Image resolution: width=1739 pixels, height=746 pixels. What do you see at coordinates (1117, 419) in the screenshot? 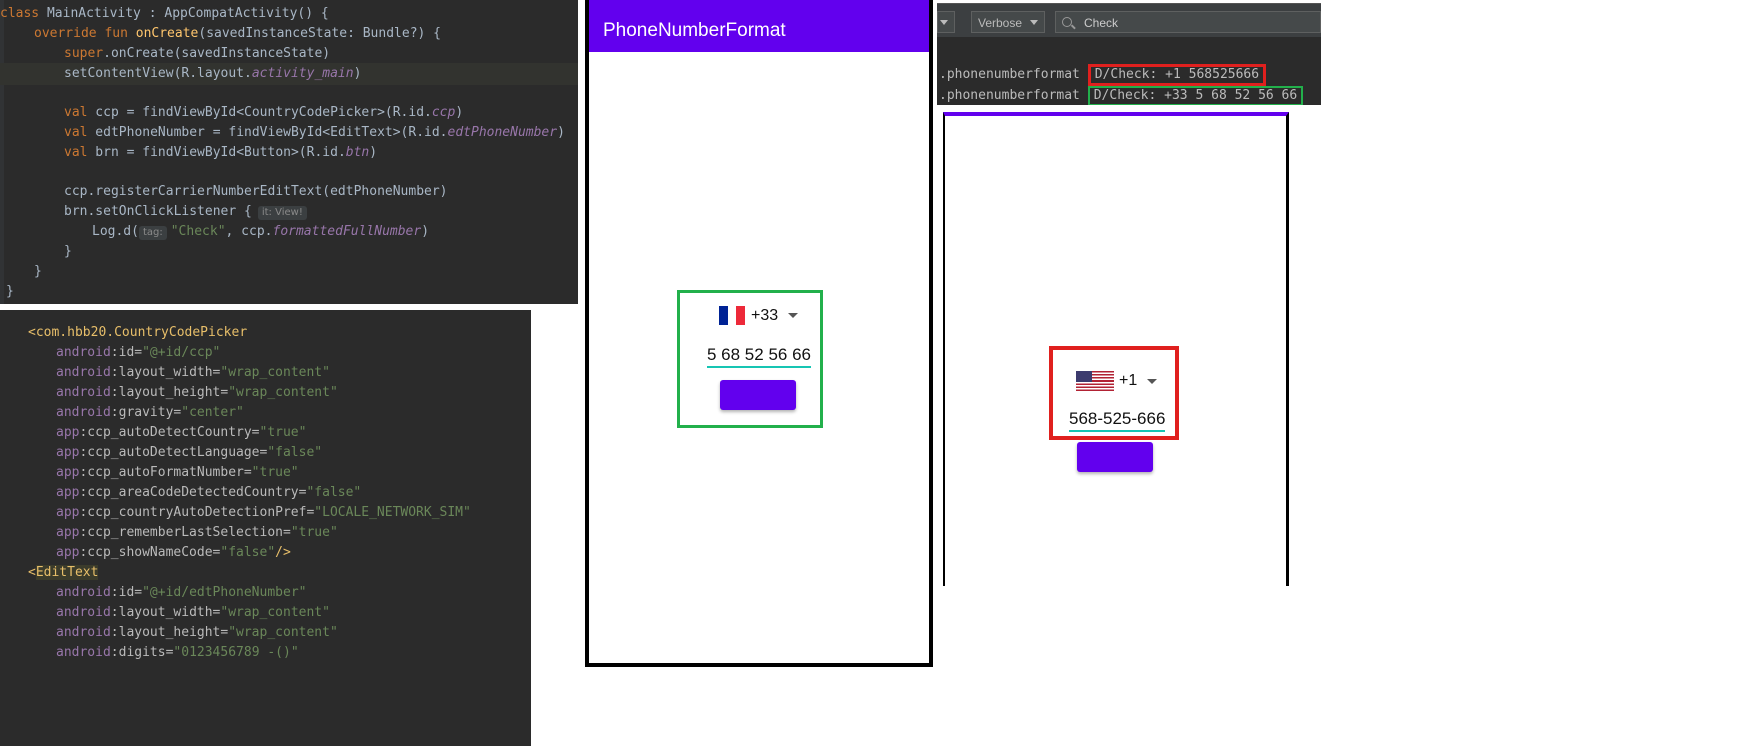
I see `phone-number-input: 568-525-666` at bounding box center [1117, 419].